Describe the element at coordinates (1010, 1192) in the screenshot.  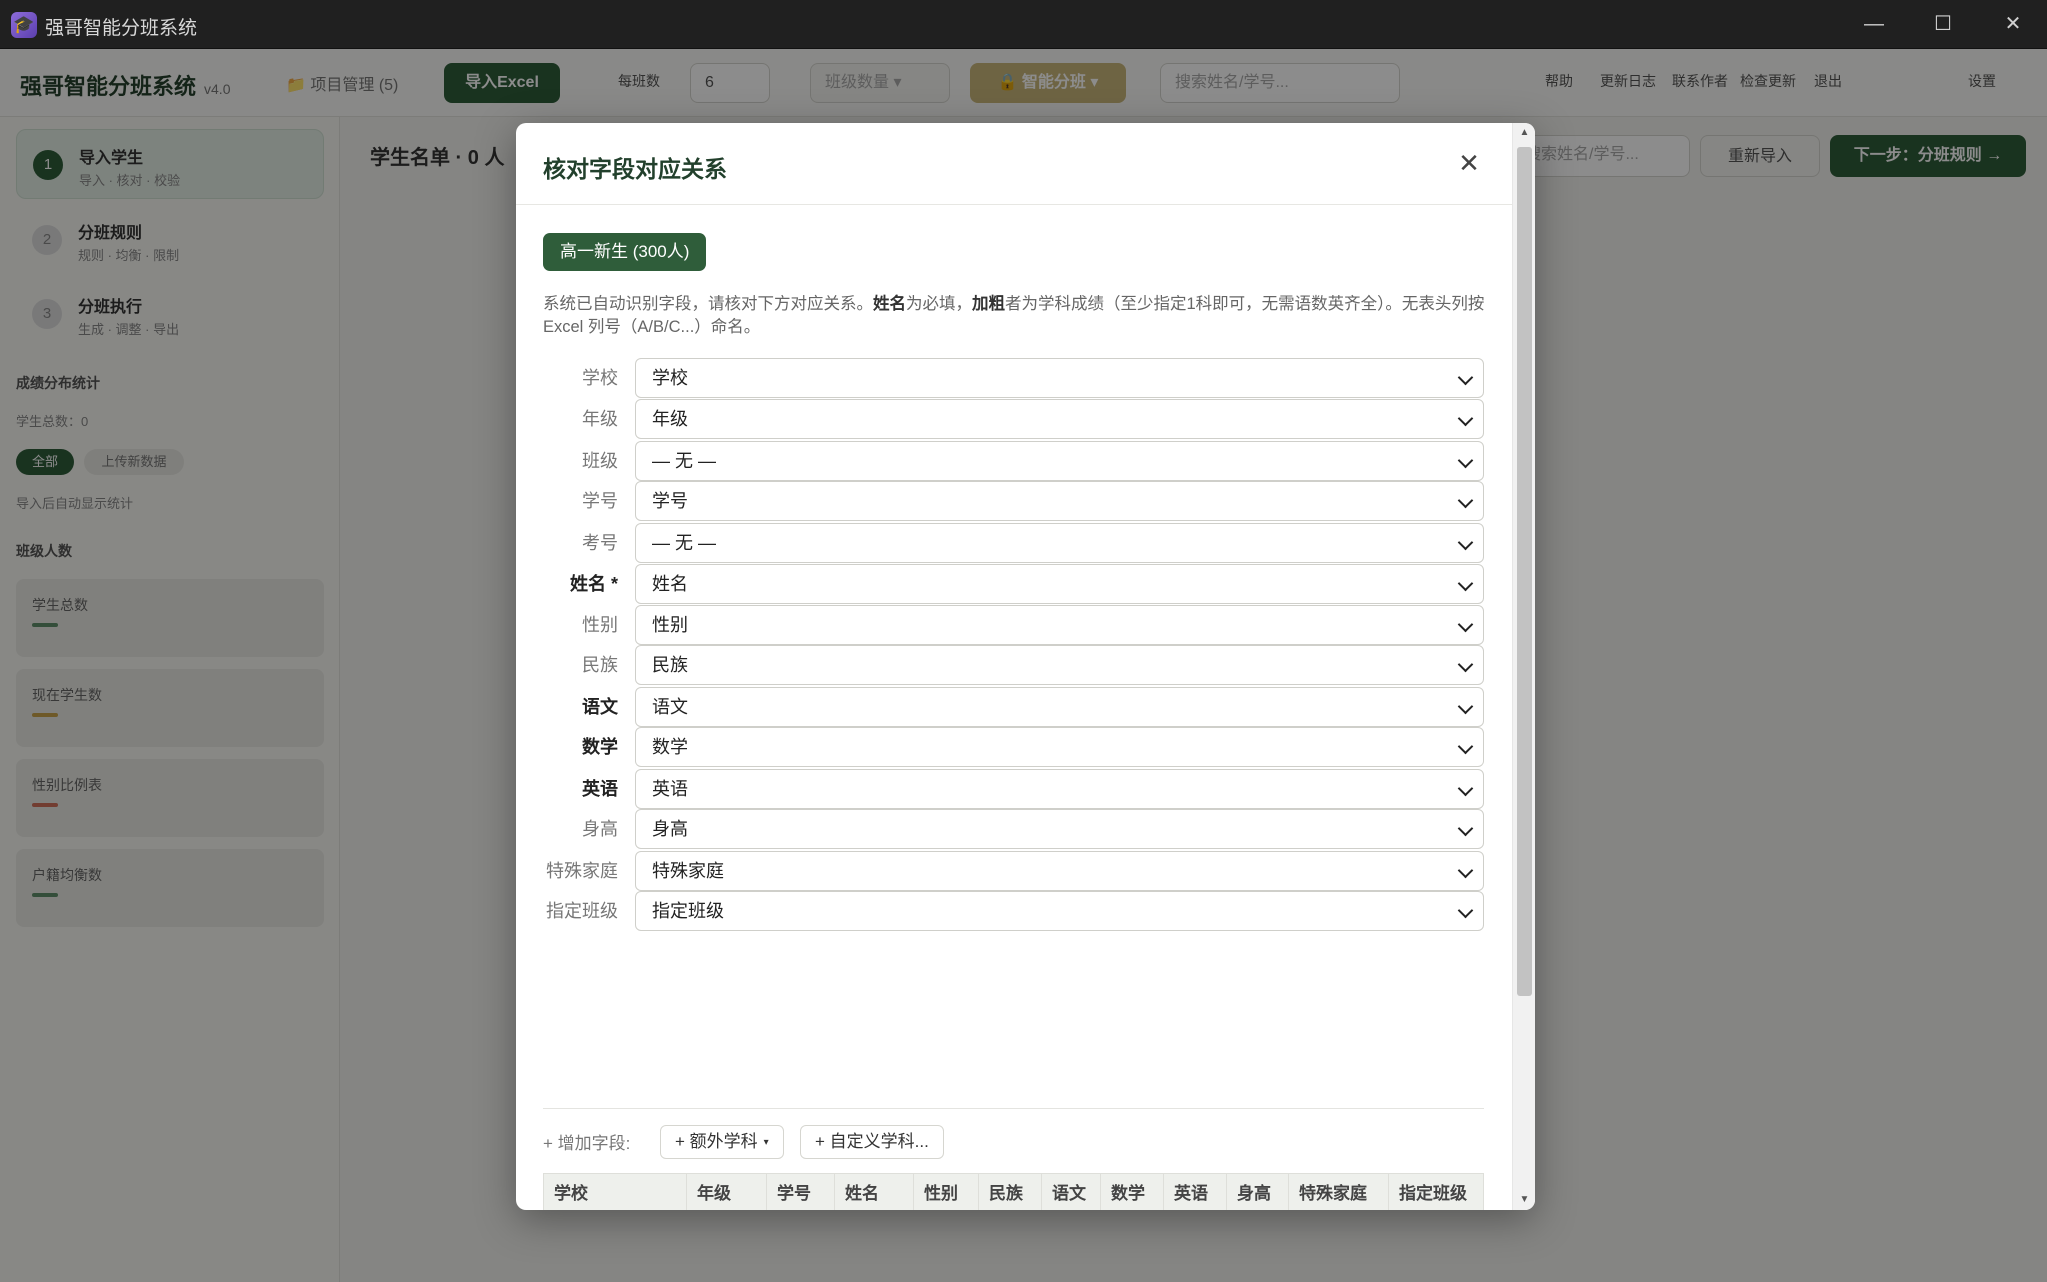
I see `preview-column-header: 民族` at that location.